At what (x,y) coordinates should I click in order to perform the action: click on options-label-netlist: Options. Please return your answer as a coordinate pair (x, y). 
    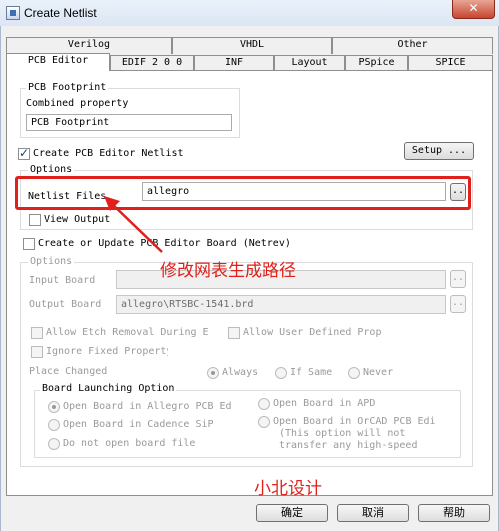
    Looking at the image, I should click on (51, 169).